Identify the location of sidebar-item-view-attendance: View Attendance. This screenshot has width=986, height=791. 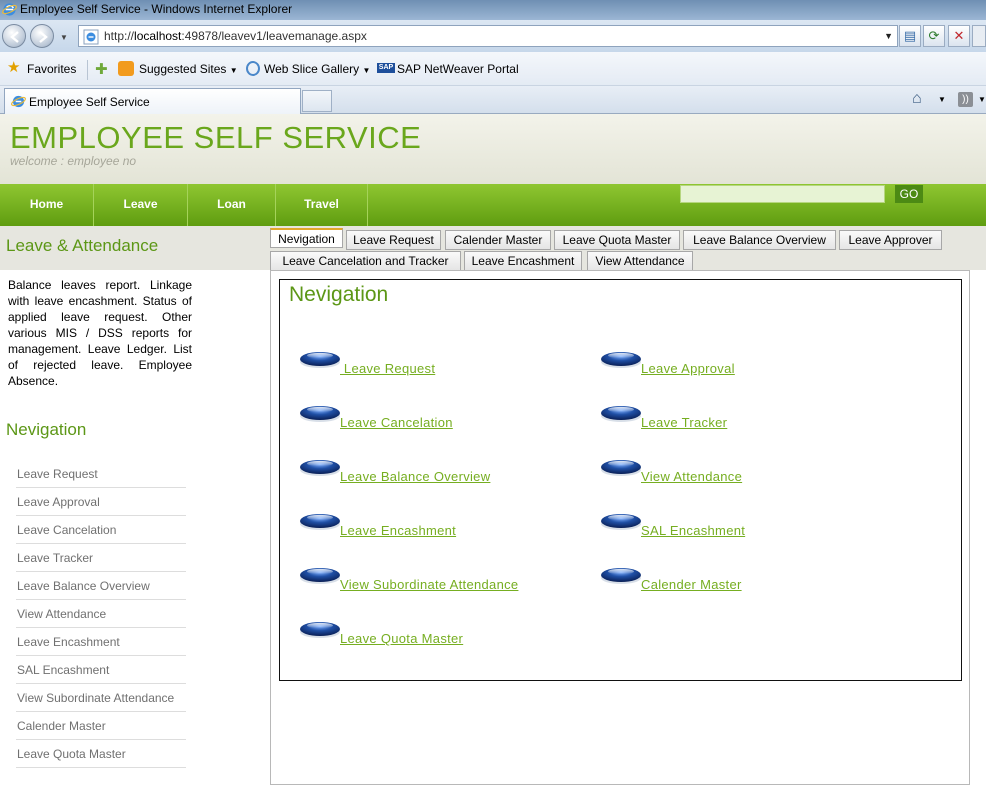
(101, 614).